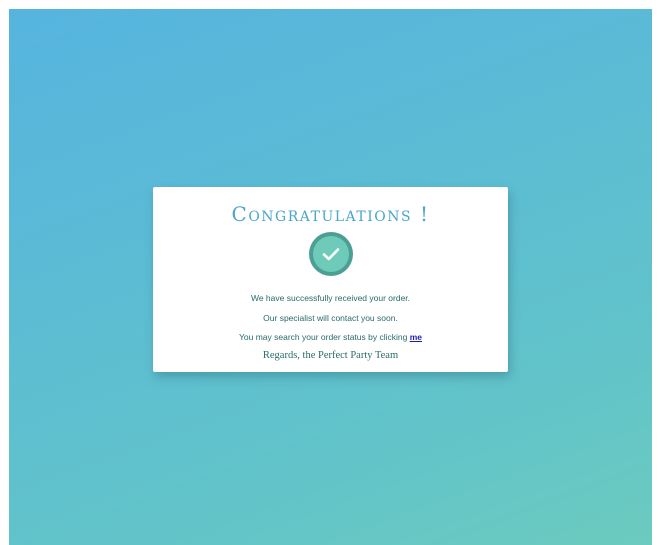  What do you see at coordinates (330, 214) in the screenshot?
I see `page-title: Congratulations !` at bounding box center [330, 214].